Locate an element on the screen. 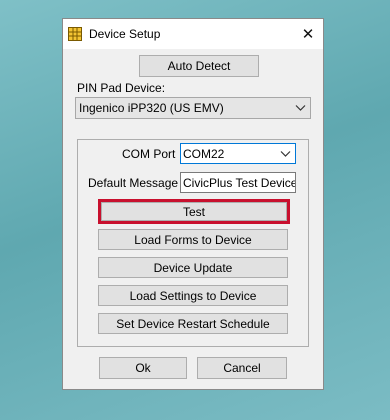 The image size is (390, 420). load-forms-button: Load Forms to Device is located at coordinates (193, 239).